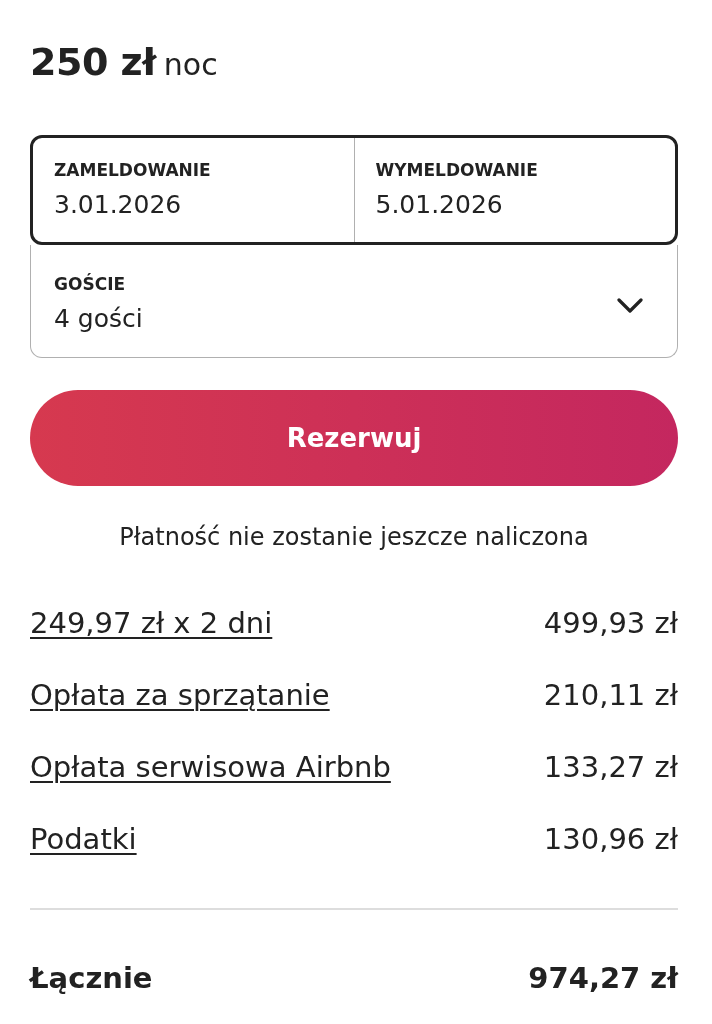  Describe the element at coordinates (210, 767) in the screenshot. I see `fee-link: Opłata serwisowa Airbnb` at that location.